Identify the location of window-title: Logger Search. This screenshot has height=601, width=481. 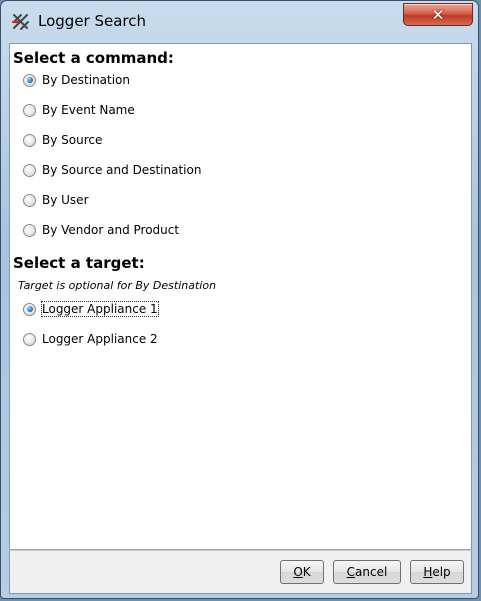
(92, 21).